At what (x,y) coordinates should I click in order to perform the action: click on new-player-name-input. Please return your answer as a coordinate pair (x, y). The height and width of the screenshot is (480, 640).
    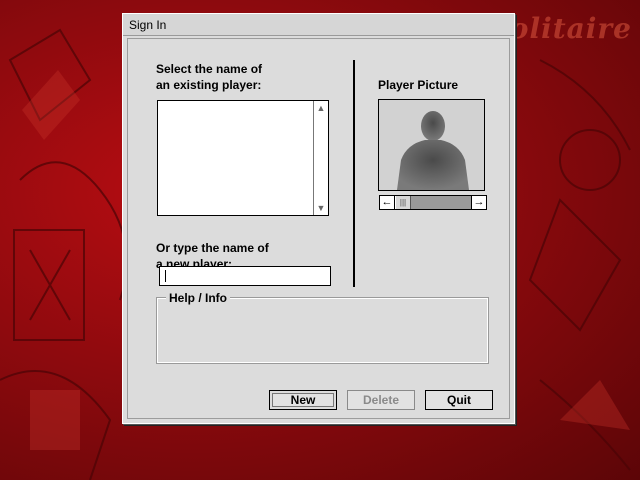
    Looking at the image, I should click on (245, 276).